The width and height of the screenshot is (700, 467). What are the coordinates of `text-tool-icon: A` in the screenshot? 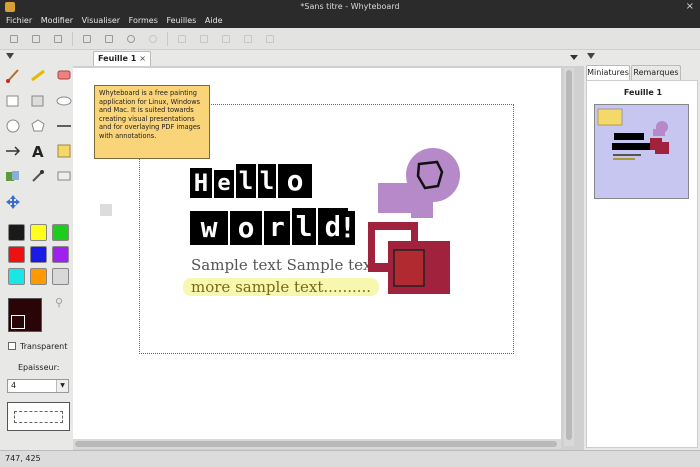 It's located at (38, 151).